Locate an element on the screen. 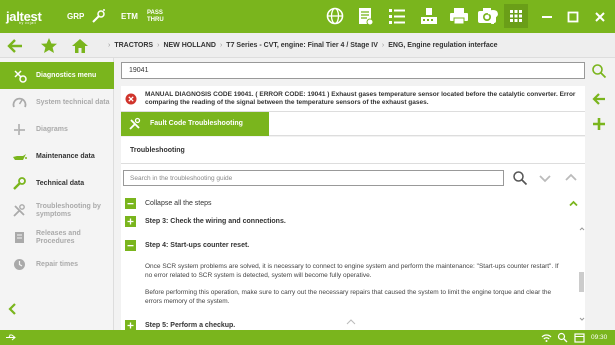  home-icon is located at coordinates (80, 46).